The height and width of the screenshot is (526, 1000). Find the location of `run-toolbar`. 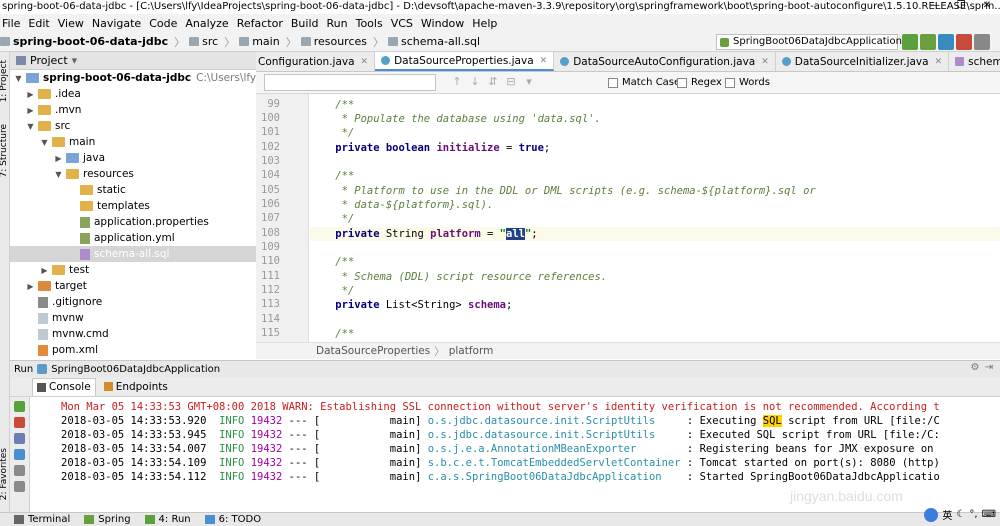

run-toolbar is located at coordinates (20, 454).